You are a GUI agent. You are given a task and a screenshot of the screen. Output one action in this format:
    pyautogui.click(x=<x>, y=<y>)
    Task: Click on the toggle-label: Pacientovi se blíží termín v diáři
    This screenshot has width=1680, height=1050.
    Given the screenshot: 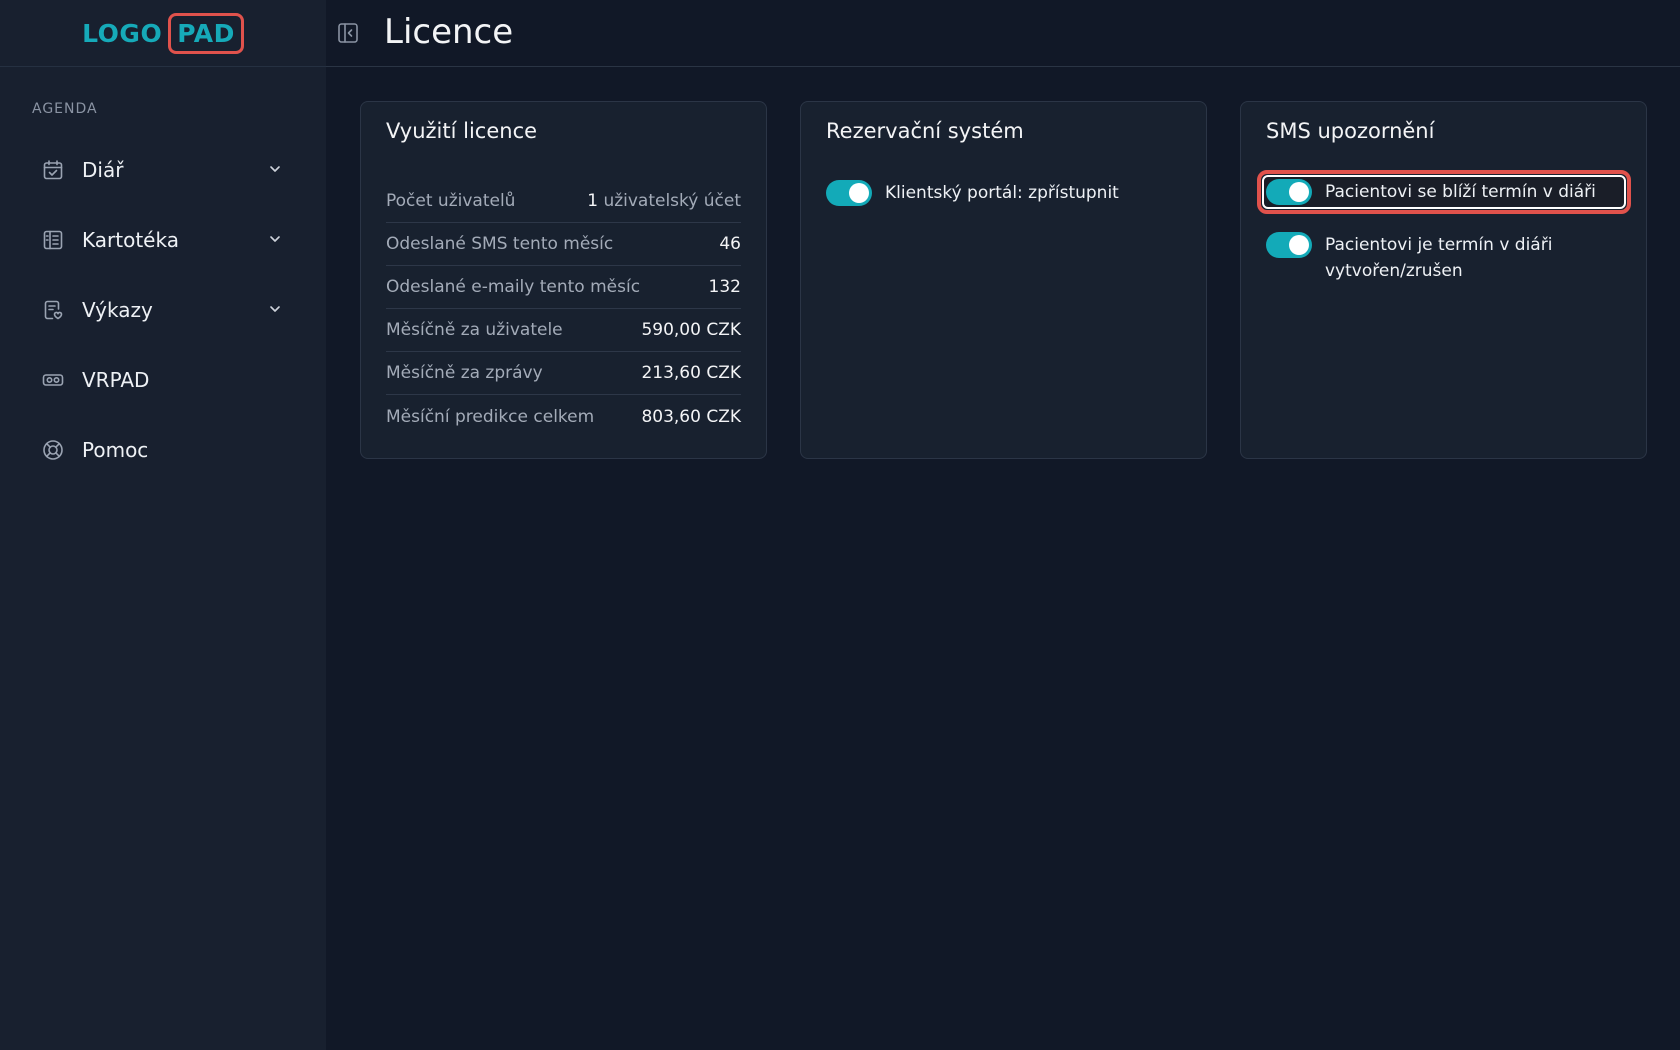 What is the action you would take?
    pyautogui.click(x=1460, y=192)
    